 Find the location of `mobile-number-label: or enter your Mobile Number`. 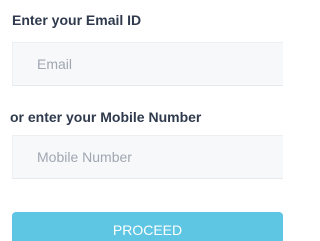

mobile-number-label: or enter your Mobile Number is located at coordinates (106, 117).